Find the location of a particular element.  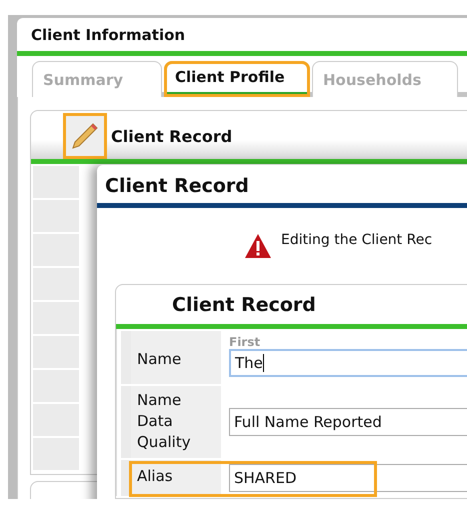

dialog-title: Client Record is located at coordinates (282, 186).